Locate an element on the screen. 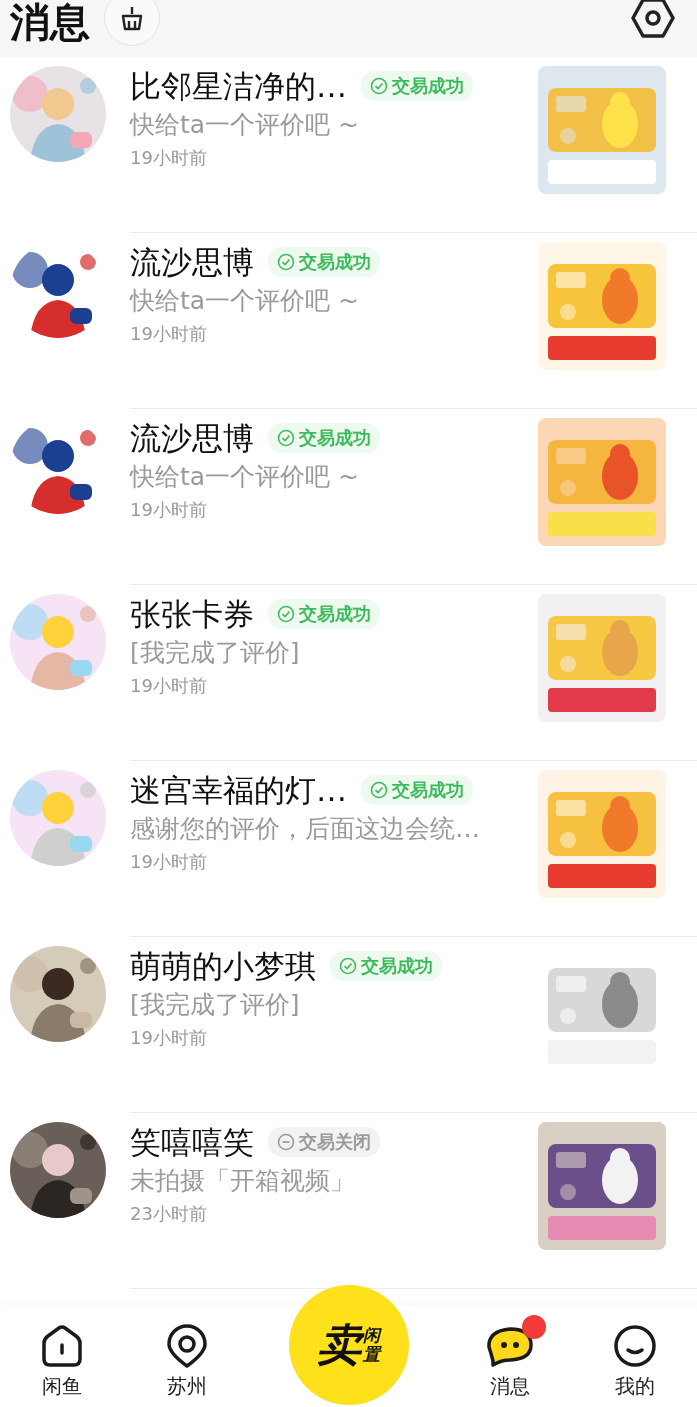  conversation-item: 迷宫幸福的灯… 交易成功 感谢您的评价，后面这边会统… 19小时前 is located at coordinates (348, 849).